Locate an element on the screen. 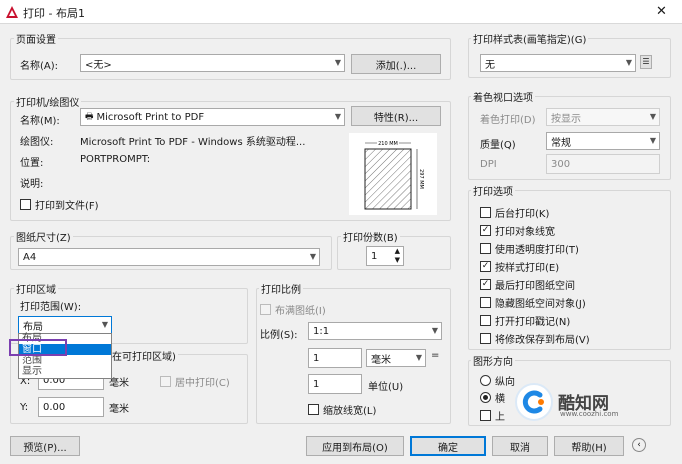  landscape-radio-button is located at coordinates (485, 397).